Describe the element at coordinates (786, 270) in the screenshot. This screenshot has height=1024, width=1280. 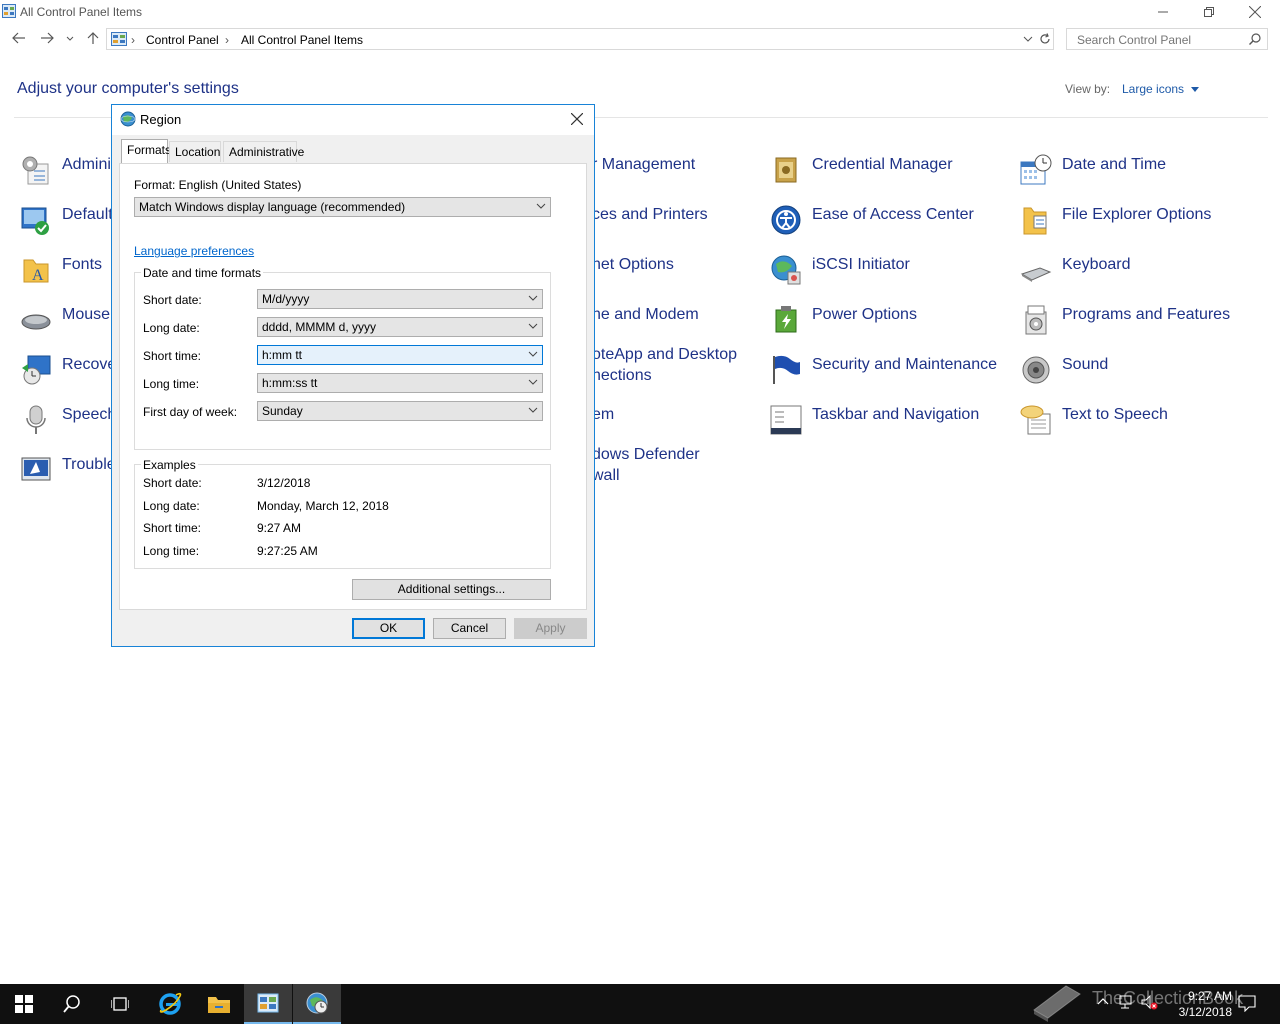
I see `iscsi-initiator-icon` at that location.